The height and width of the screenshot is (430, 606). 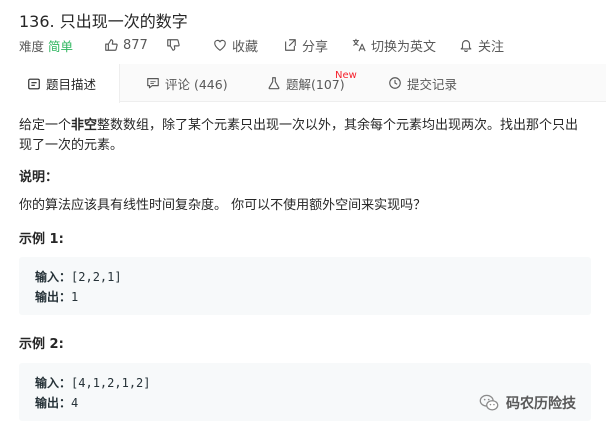 I want to click on like-count: 877, so click(x=135, y=45).